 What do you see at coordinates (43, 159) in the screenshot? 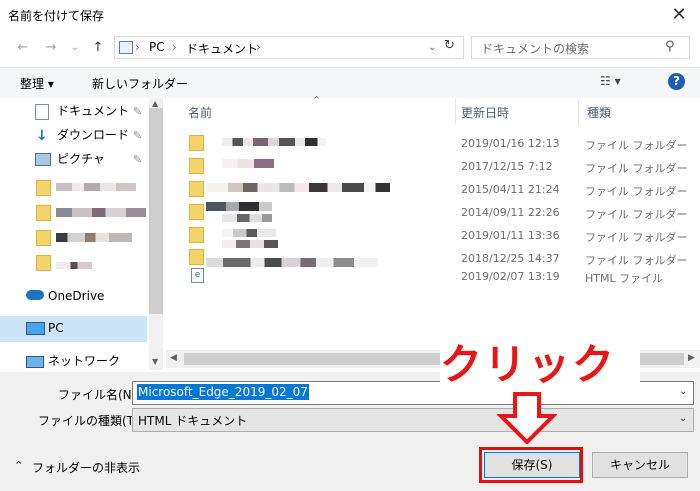
I see `pictures-icon` at bounding box center [43, 159].